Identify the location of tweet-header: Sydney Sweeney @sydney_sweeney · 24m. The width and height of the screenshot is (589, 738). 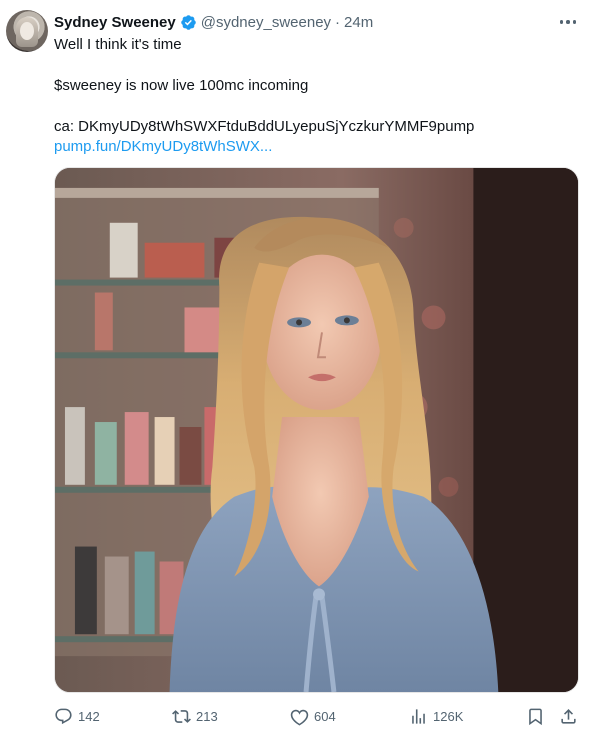
(213, 22).